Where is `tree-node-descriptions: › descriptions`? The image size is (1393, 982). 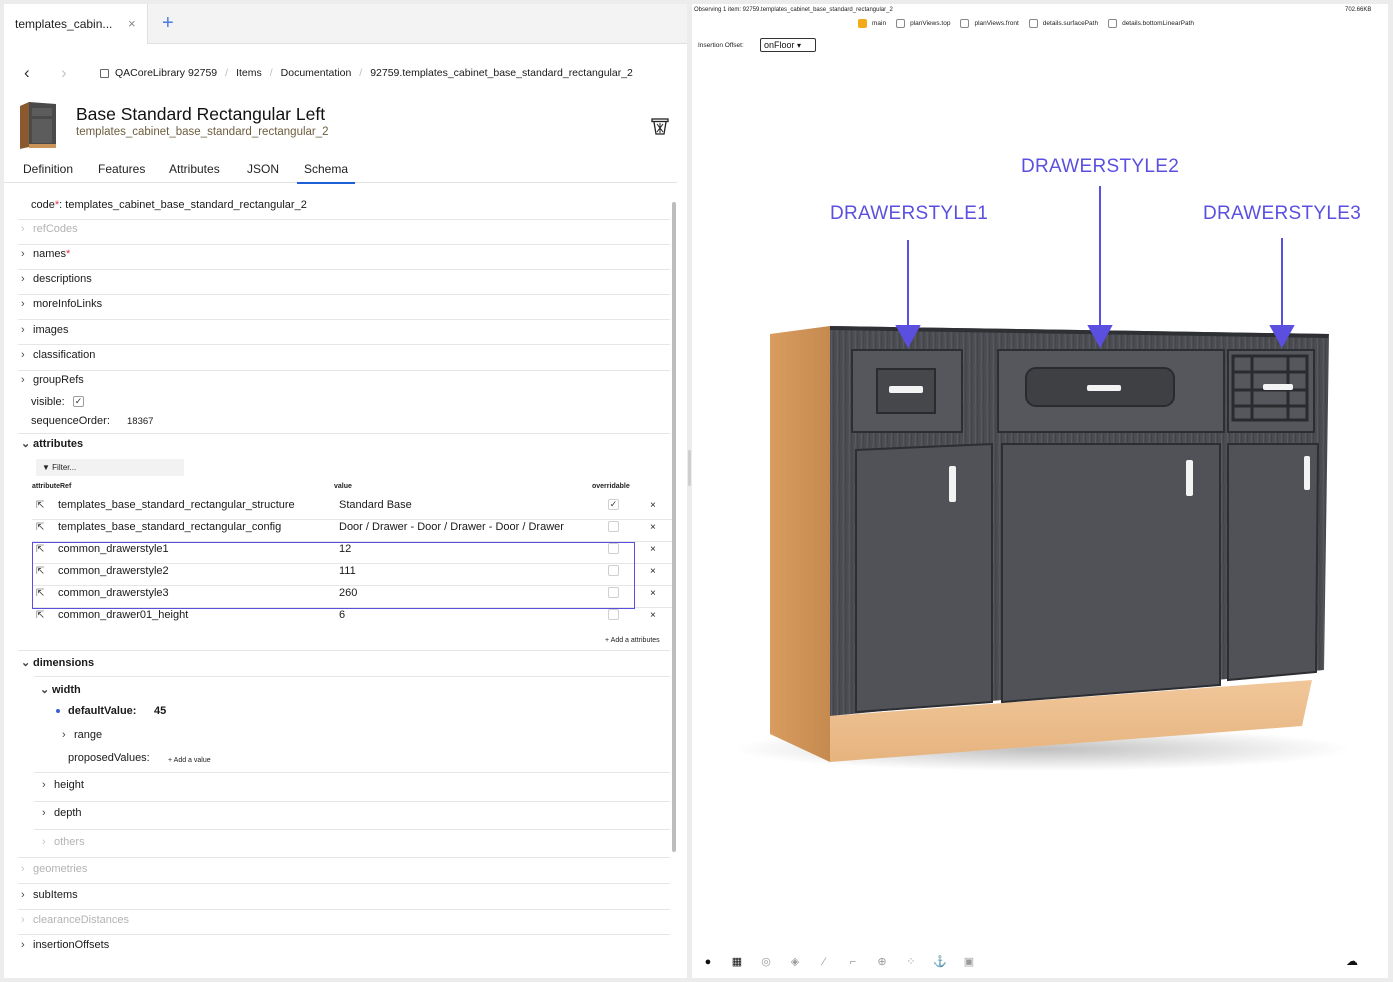
tree-node-descriptions: › descriptions is located at coordinates (56, 279).